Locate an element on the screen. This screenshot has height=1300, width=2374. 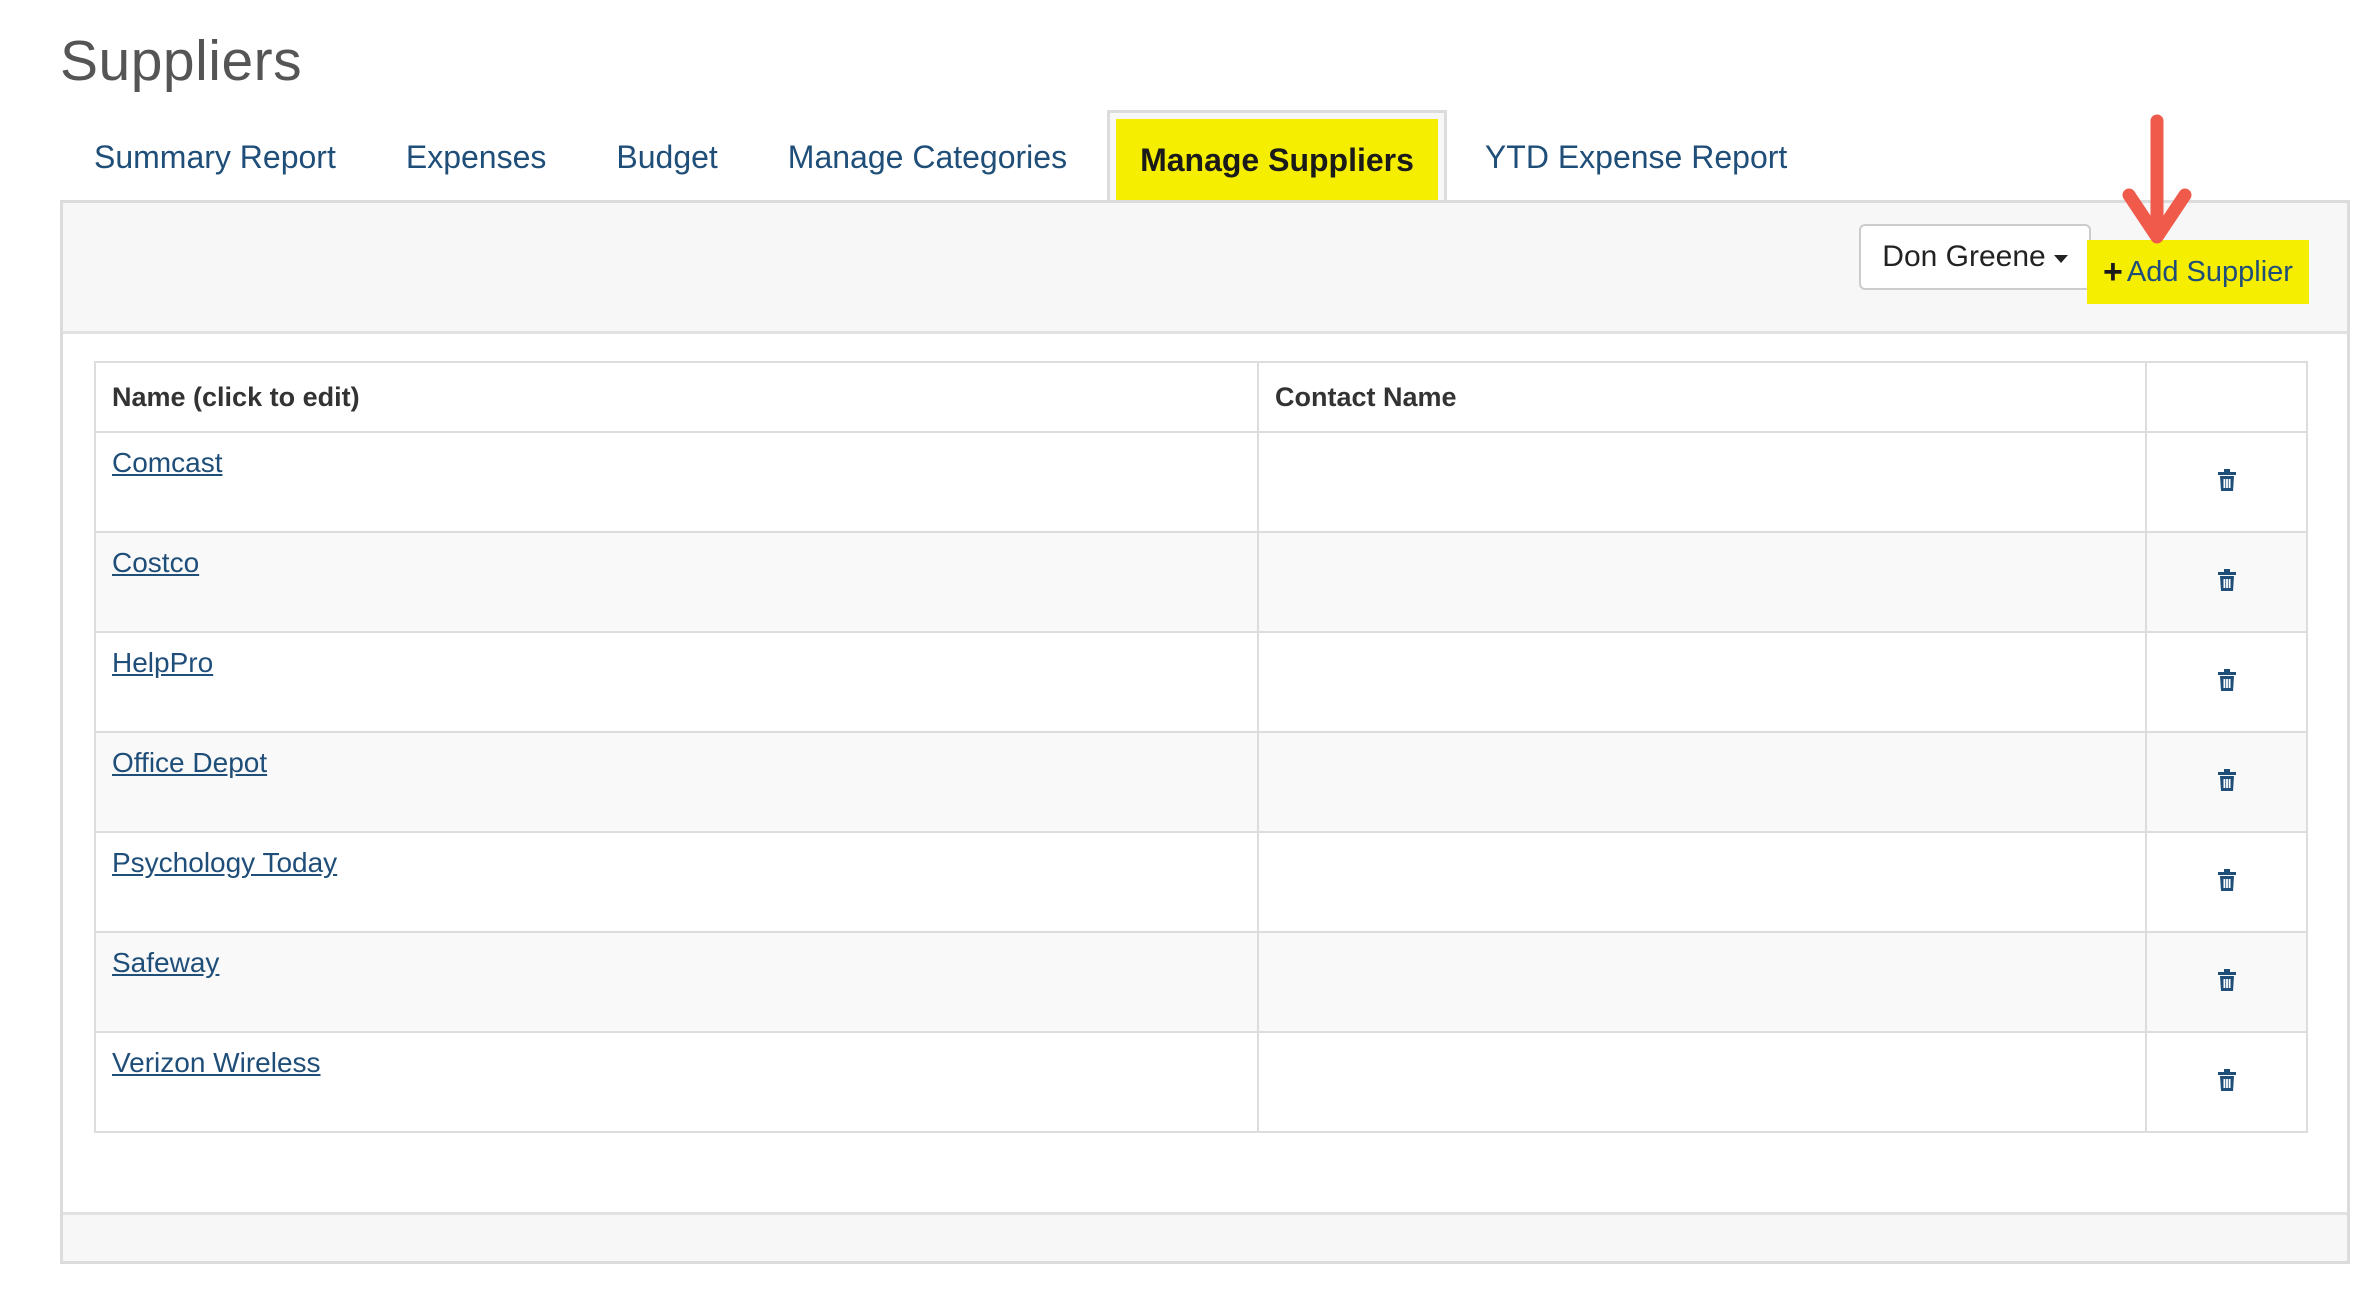
table-row: Safeway is located at coordinates (1201, 982).